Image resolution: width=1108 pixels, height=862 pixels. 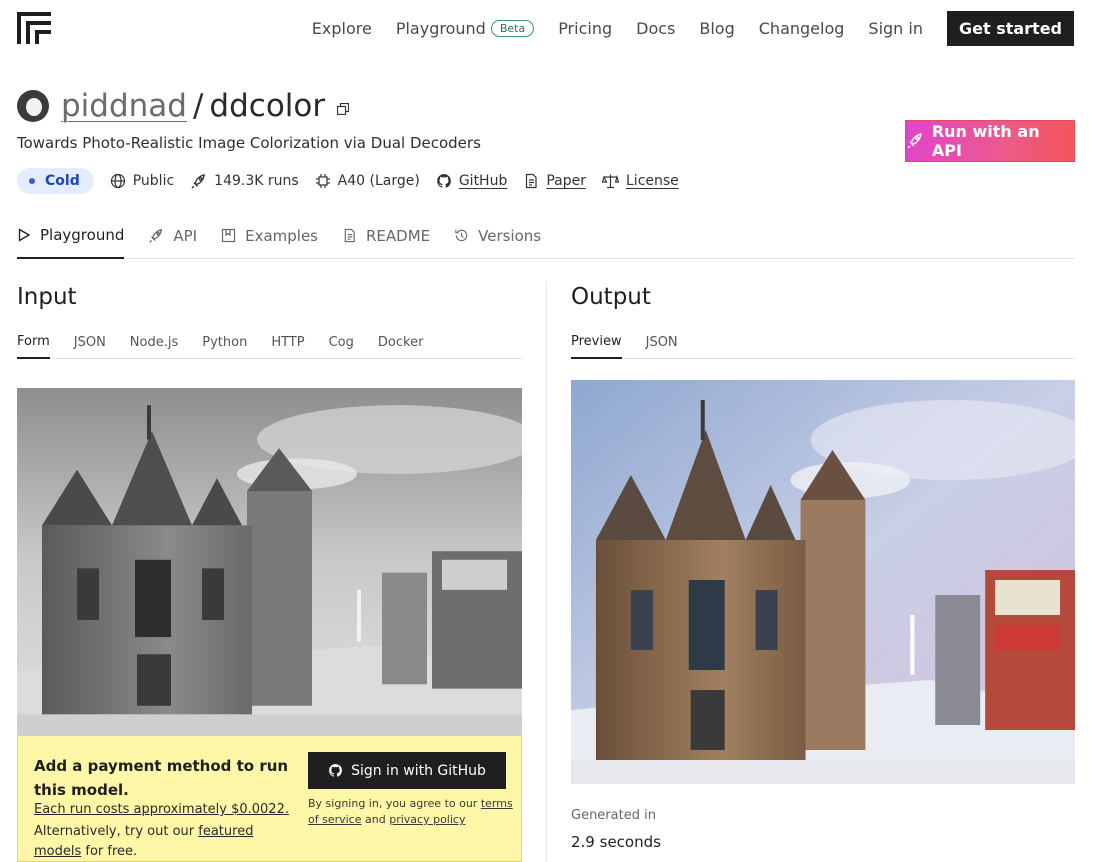 I want to click on paper-link: Paper, so click(x=554, y=181).